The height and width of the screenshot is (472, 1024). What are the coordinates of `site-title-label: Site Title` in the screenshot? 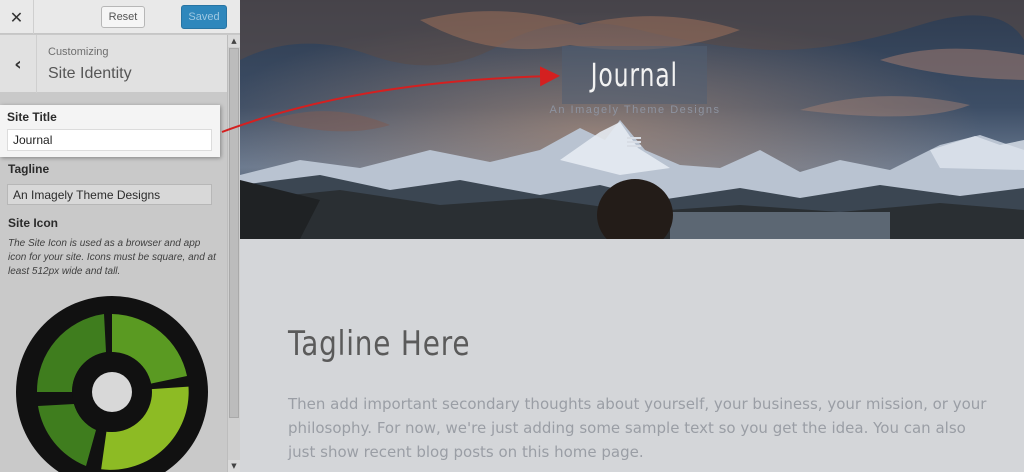 It's located at (32, 117).